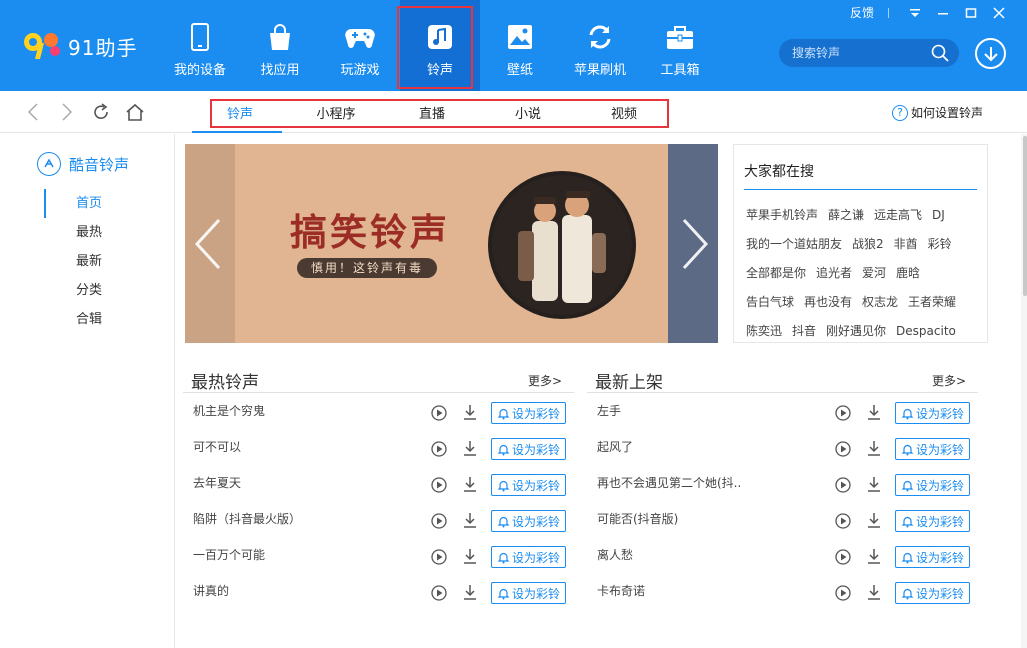 This screenshot has height=648, width=1027. Describe the element at coordinates (770, 301) in the screenshot. I see `trending-tag: 告白气球` at that location.